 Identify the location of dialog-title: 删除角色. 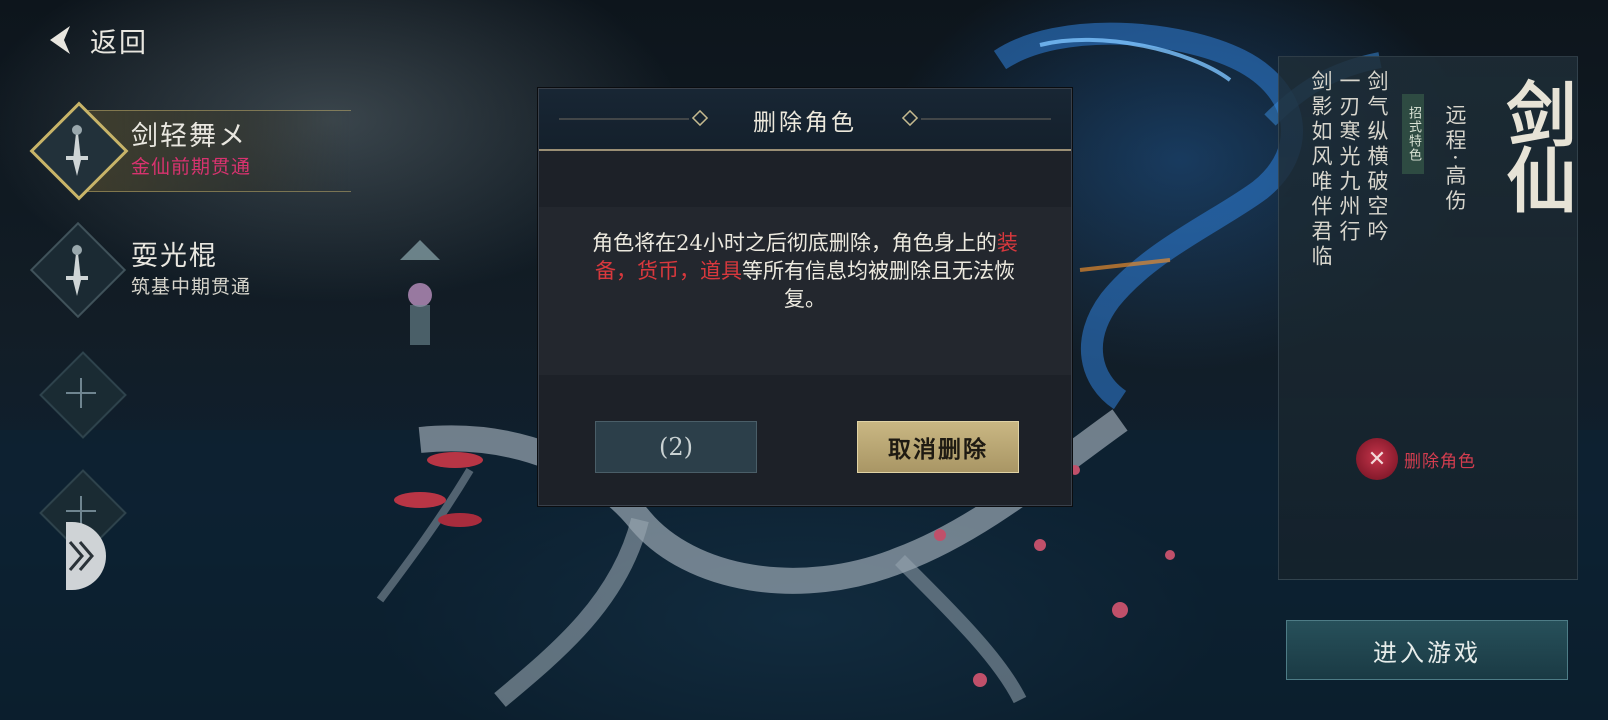
(805, 123).